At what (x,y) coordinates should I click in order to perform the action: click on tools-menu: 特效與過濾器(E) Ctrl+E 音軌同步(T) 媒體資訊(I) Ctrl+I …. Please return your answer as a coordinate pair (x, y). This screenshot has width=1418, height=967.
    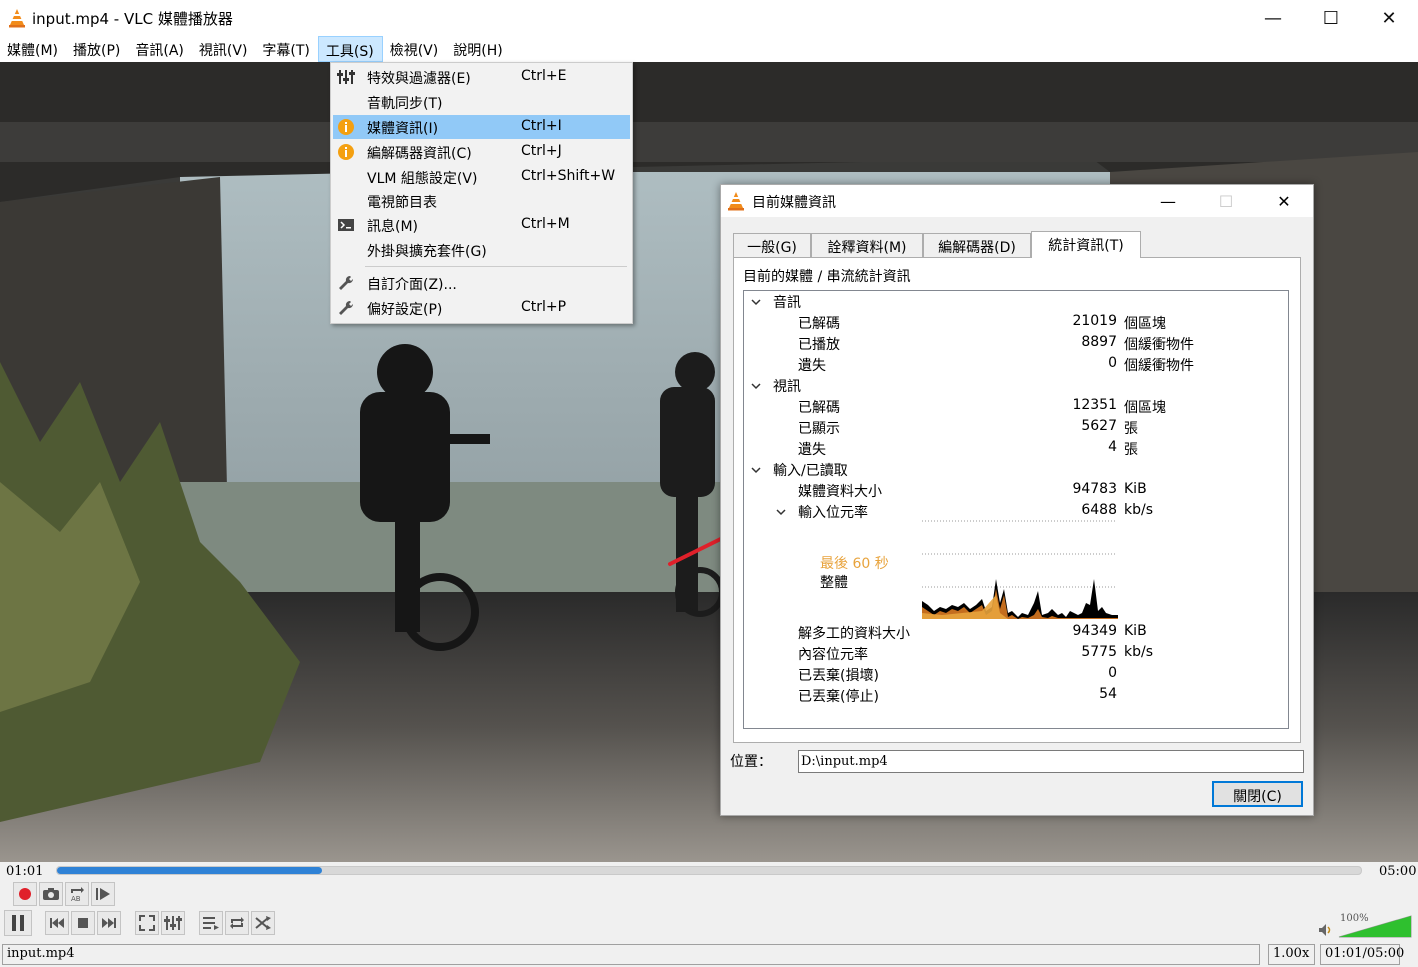
    Looking at the image, I should click on (481, 193).